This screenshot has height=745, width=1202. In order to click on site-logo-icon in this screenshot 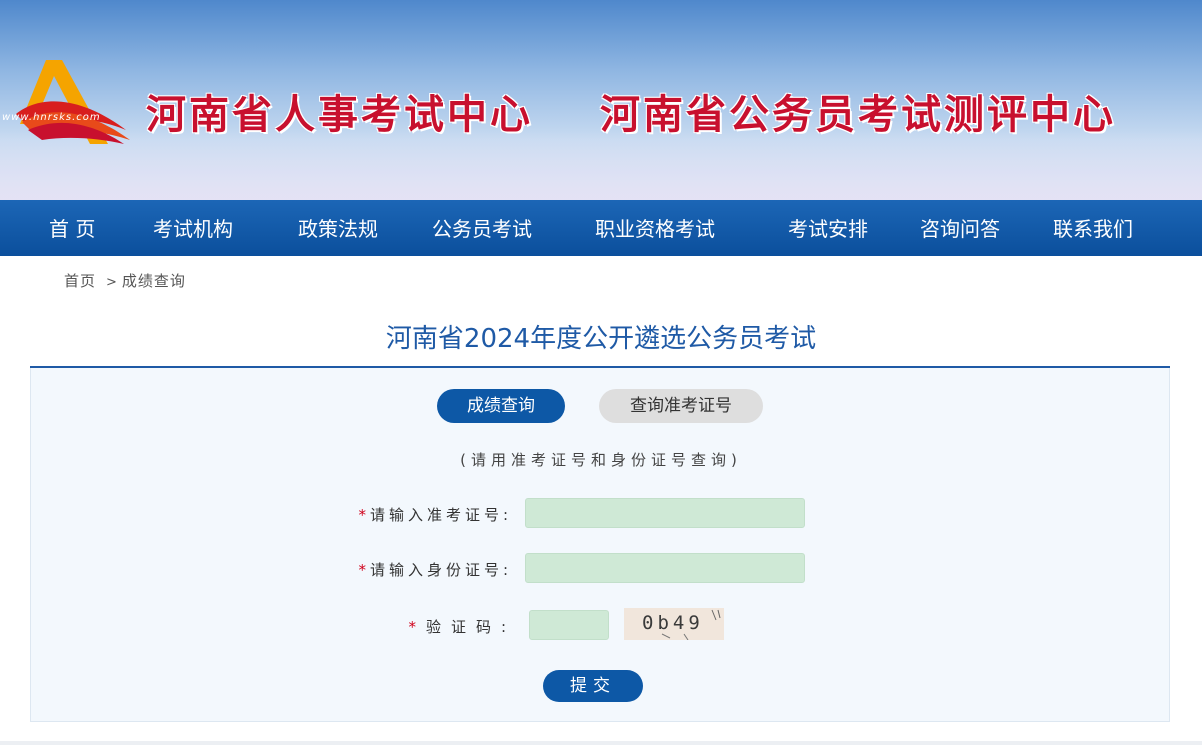, I will do `click(73, 100)`.